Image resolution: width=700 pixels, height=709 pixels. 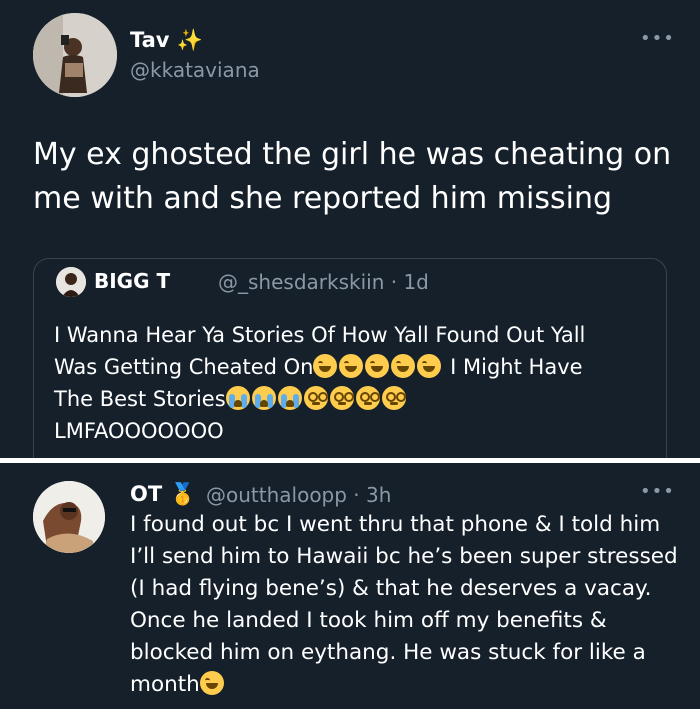 What do you see at coordinates (132, 281) in the screenshot?
I see `quoted-display-name: BIGG T` at bounding box center [132, 281].